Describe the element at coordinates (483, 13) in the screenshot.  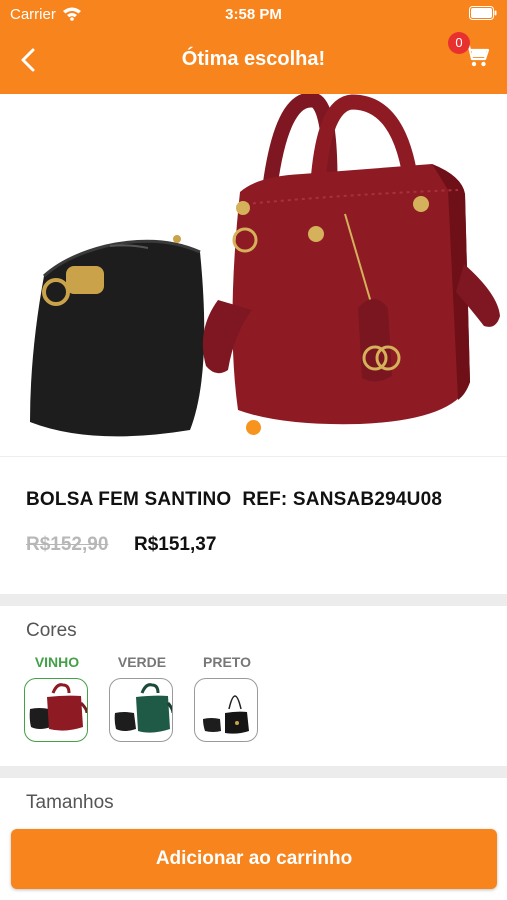
I see `battery-icon` at that location.